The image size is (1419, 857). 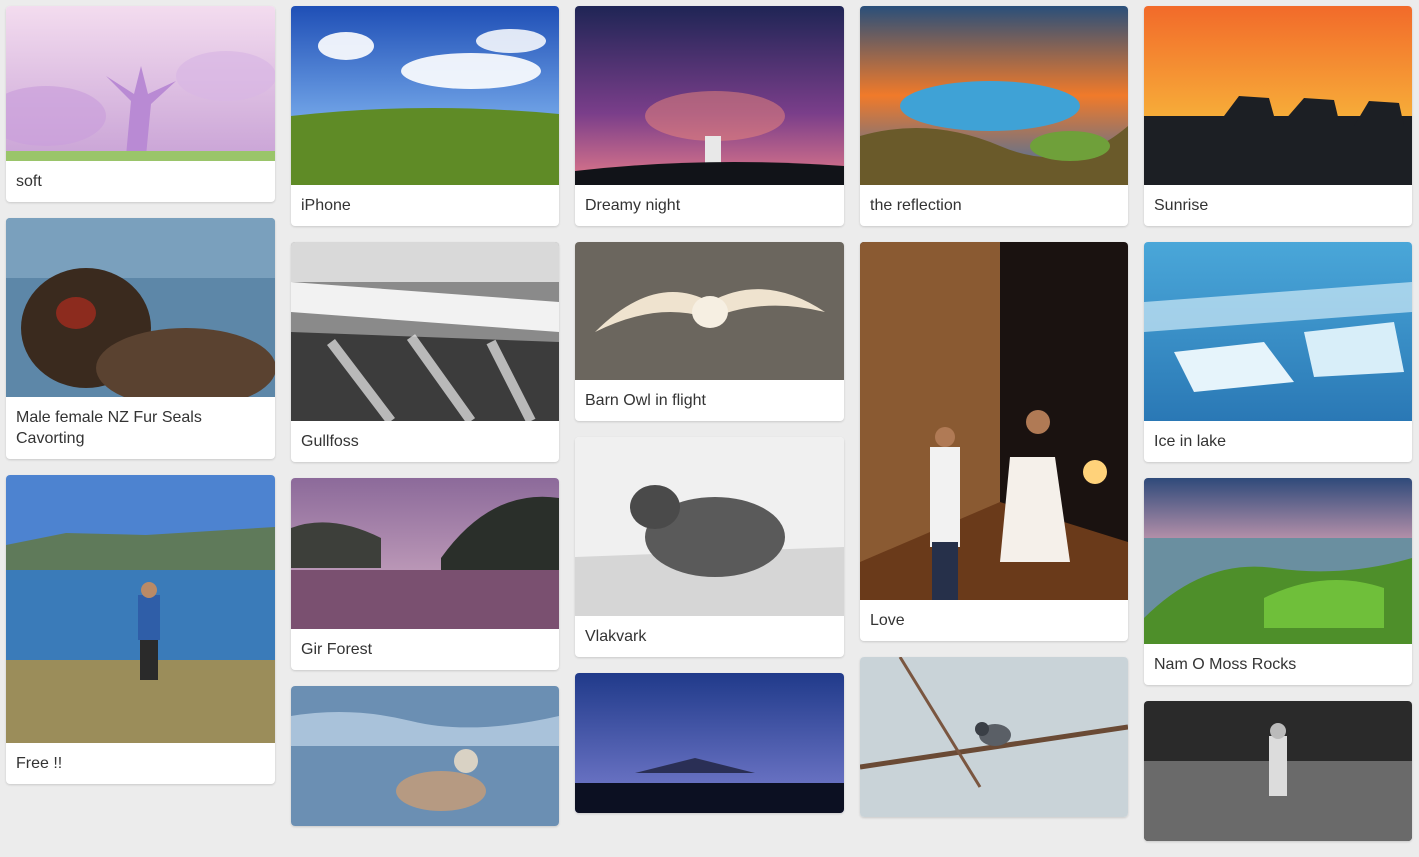 What do you see at coordinates (994, 95) in the screenshot?
I see `photo-the-reflection` at bounding box center [994, 95].